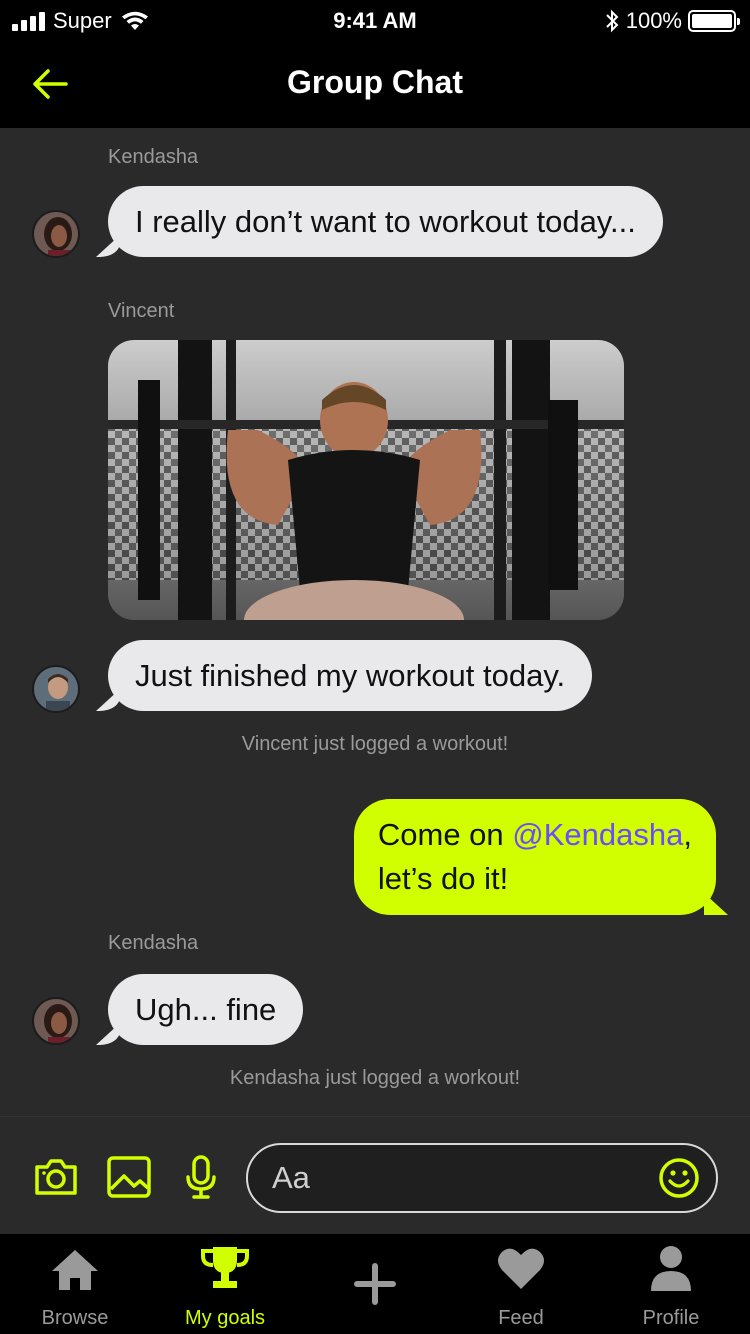 The width and height of the screenshot is (750, 1334). Describe the element at coordinates (141, 311) in the screenshot. I see `sender-name: Vincent` at that location.